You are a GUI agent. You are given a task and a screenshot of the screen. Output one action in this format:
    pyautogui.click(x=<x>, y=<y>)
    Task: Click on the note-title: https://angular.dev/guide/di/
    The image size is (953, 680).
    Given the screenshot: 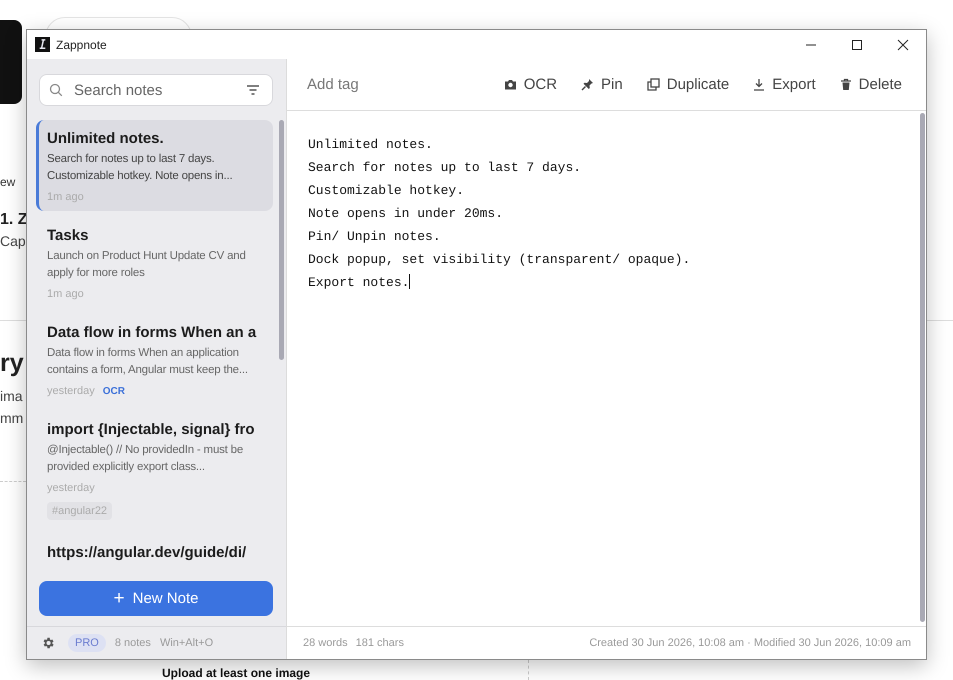 What is the action you would take?
    pyautogui.click(x=147, y=552)
    